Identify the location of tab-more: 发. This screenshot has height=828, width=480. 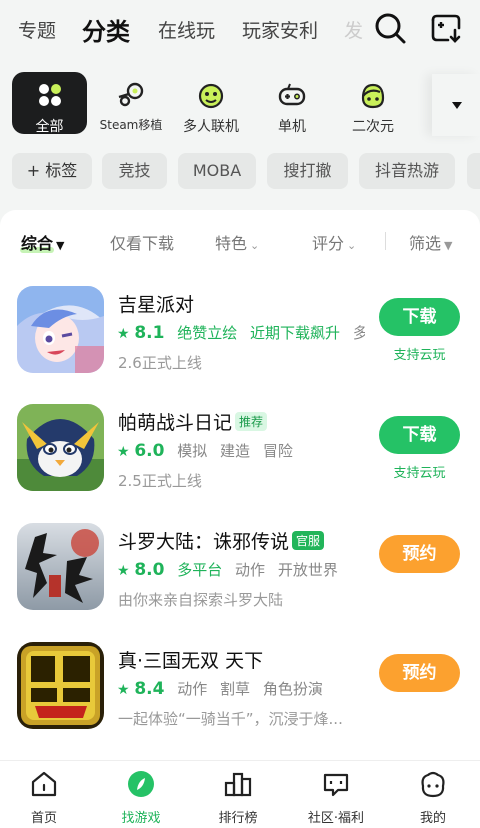
(353, 29).